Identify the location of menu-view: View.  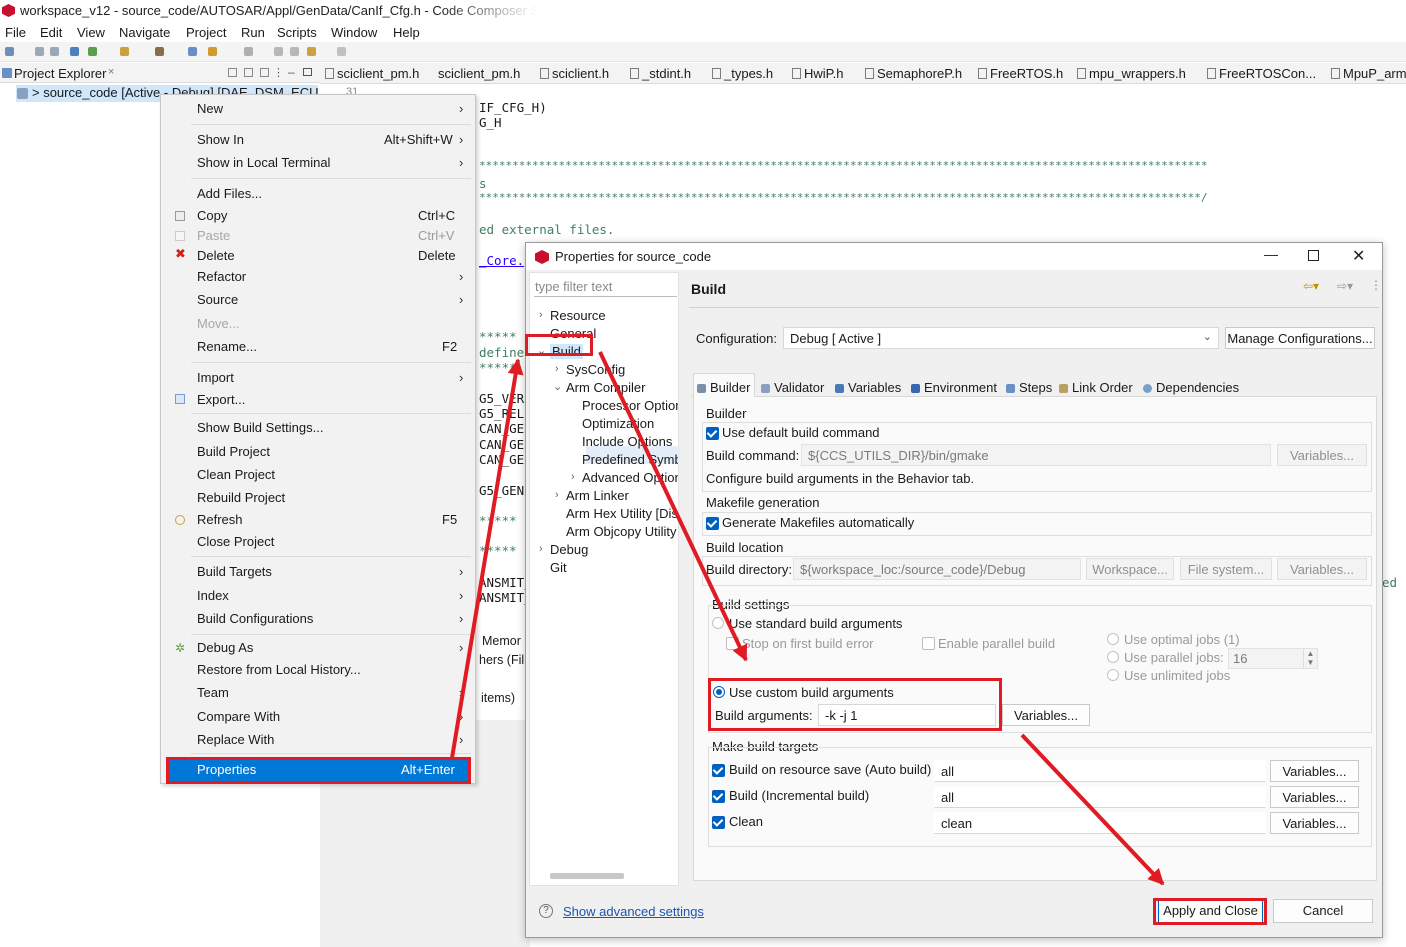
(91, 32).